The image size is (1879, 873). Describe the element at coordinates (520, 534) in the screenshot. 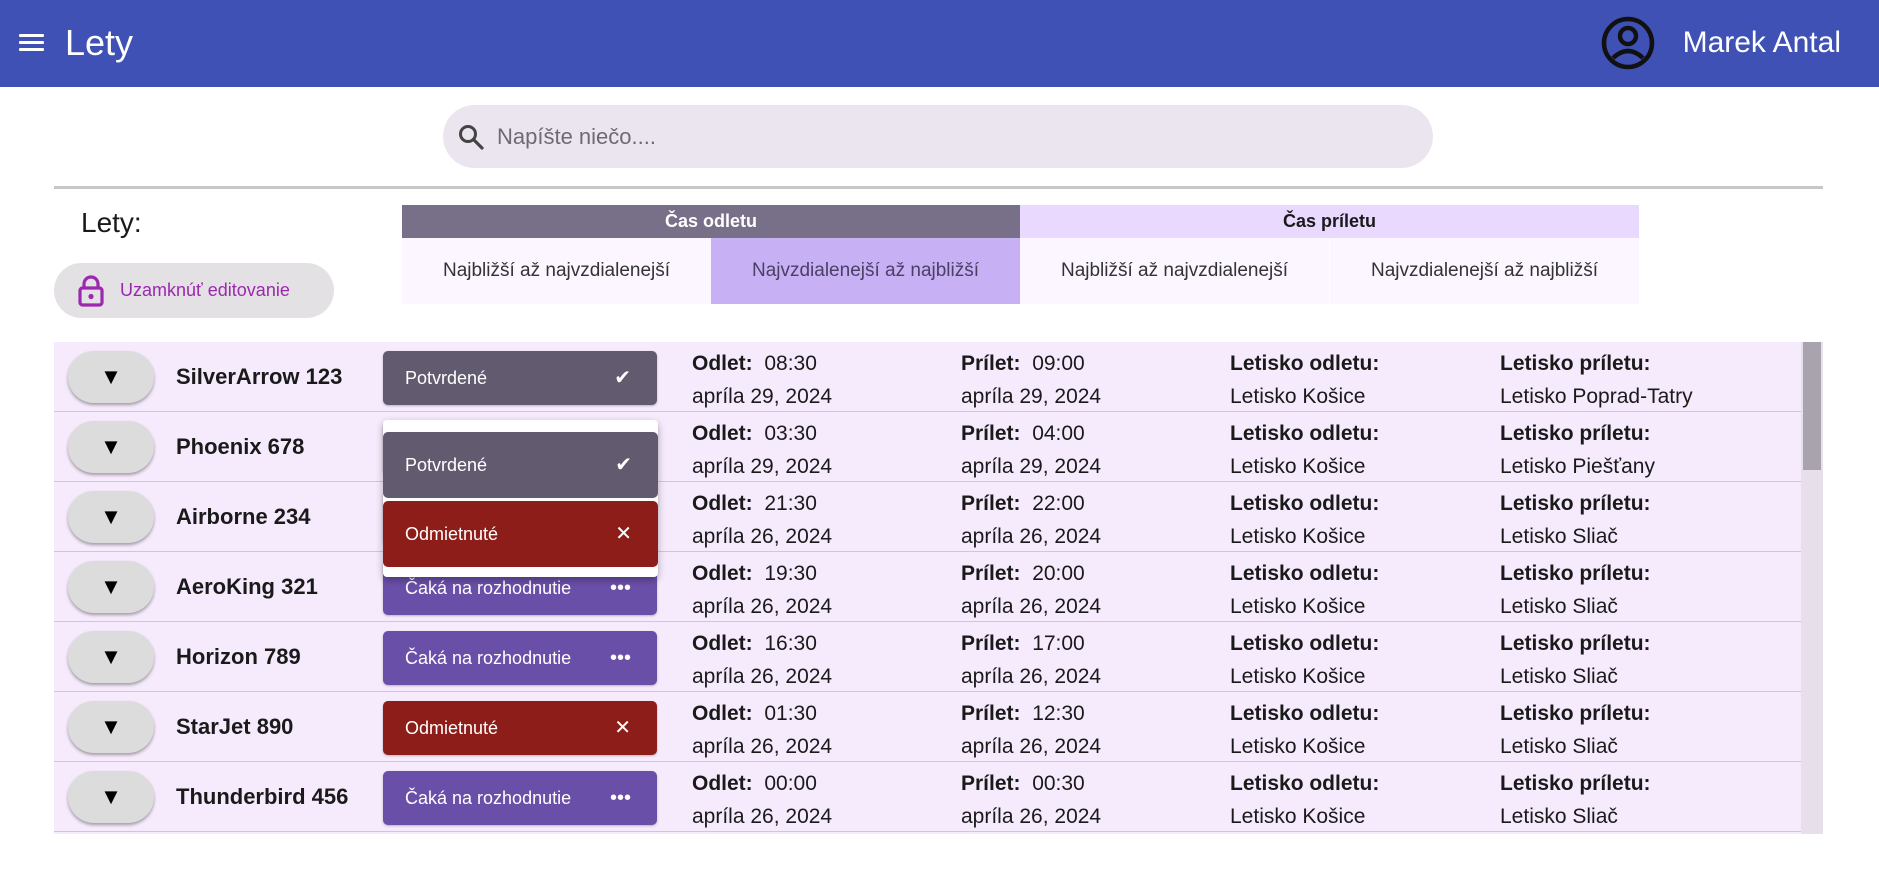

I see `status-option-rejected: Odmietnuté ✕` at that location.